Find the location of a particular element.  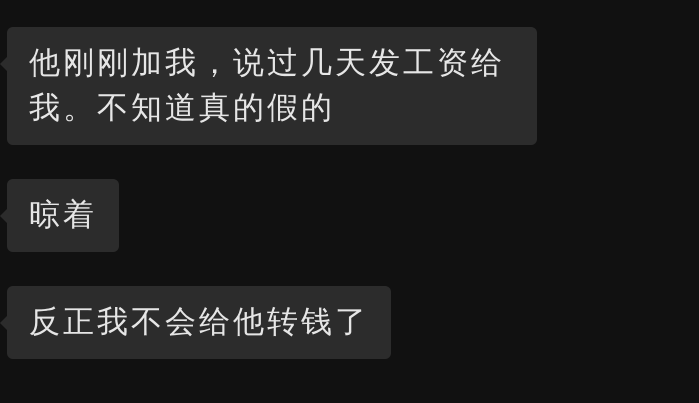

message-bubble: 晾着 is located at coordinates (63, 215).